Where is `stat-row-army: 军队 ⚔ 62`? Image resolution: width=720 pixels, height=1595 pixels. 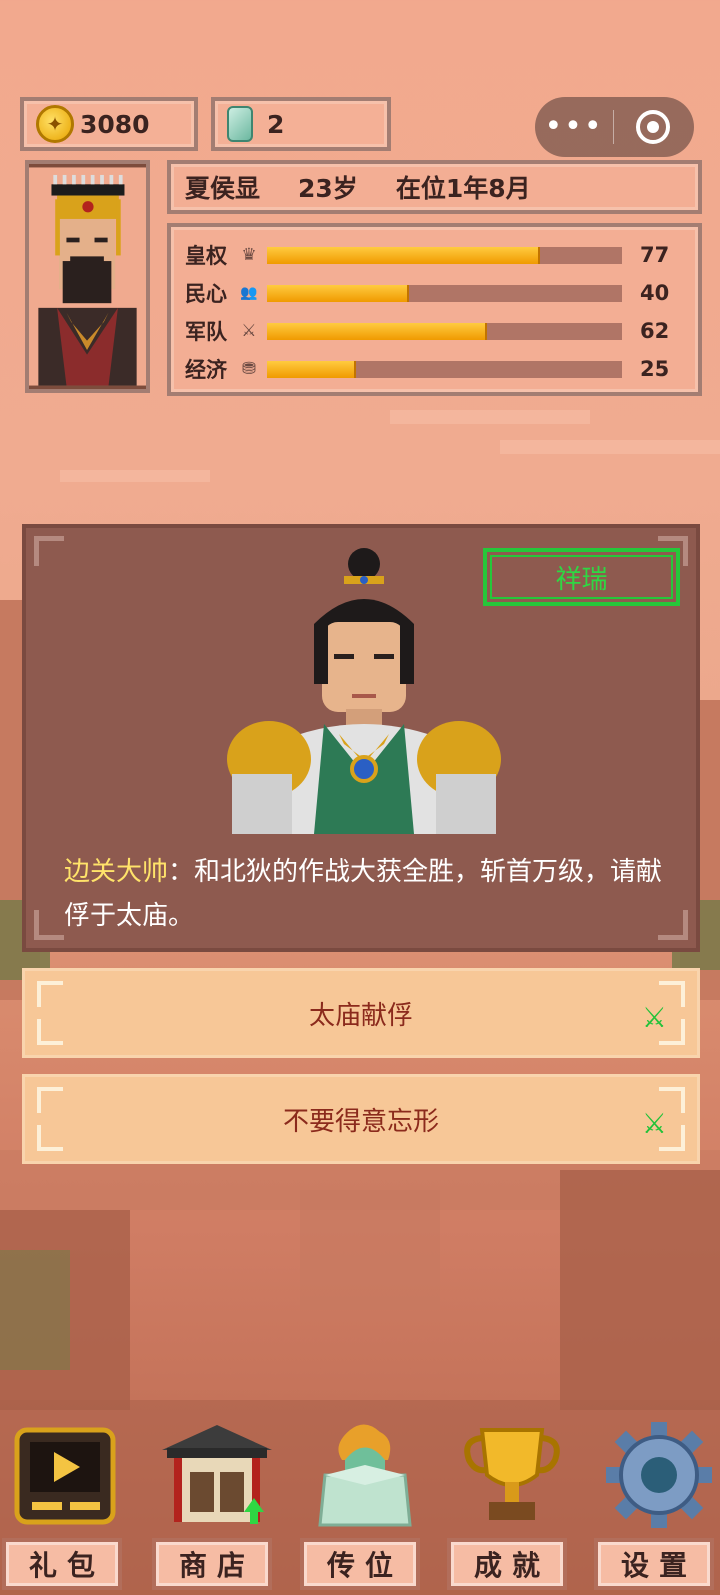 stat-row-army: 军队 ⚔ 62 is located at coordinates (441, 331).